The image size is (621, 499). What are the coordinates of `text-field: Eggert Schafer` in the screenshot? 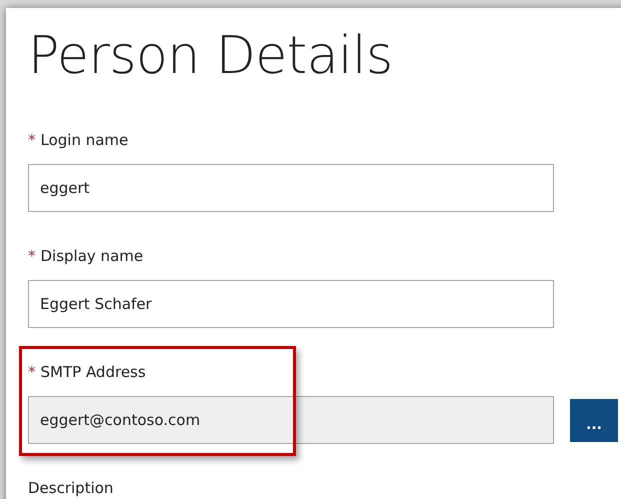 It's located at (291, 304).